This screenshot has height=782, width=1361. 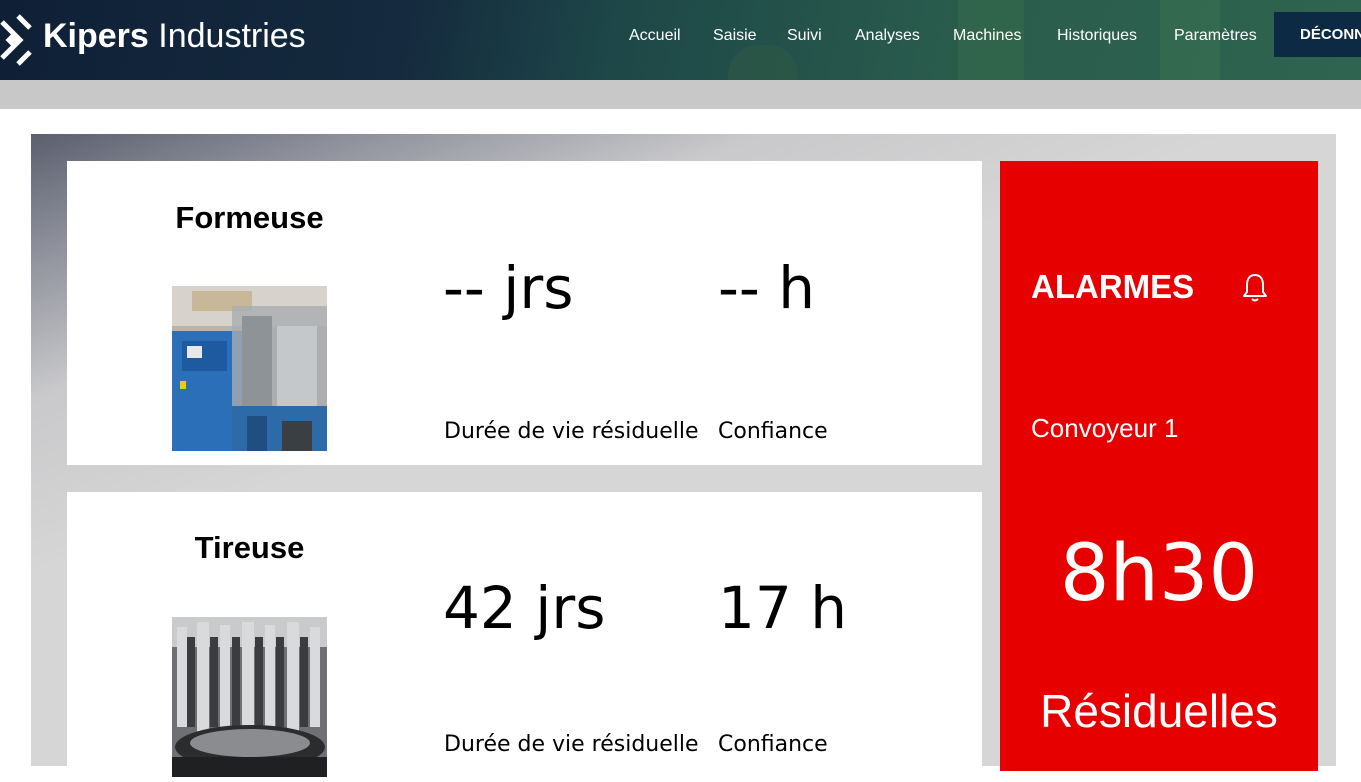 I want to click on logout-button: DÉCONNEXION, so click(x=1317, y=34).